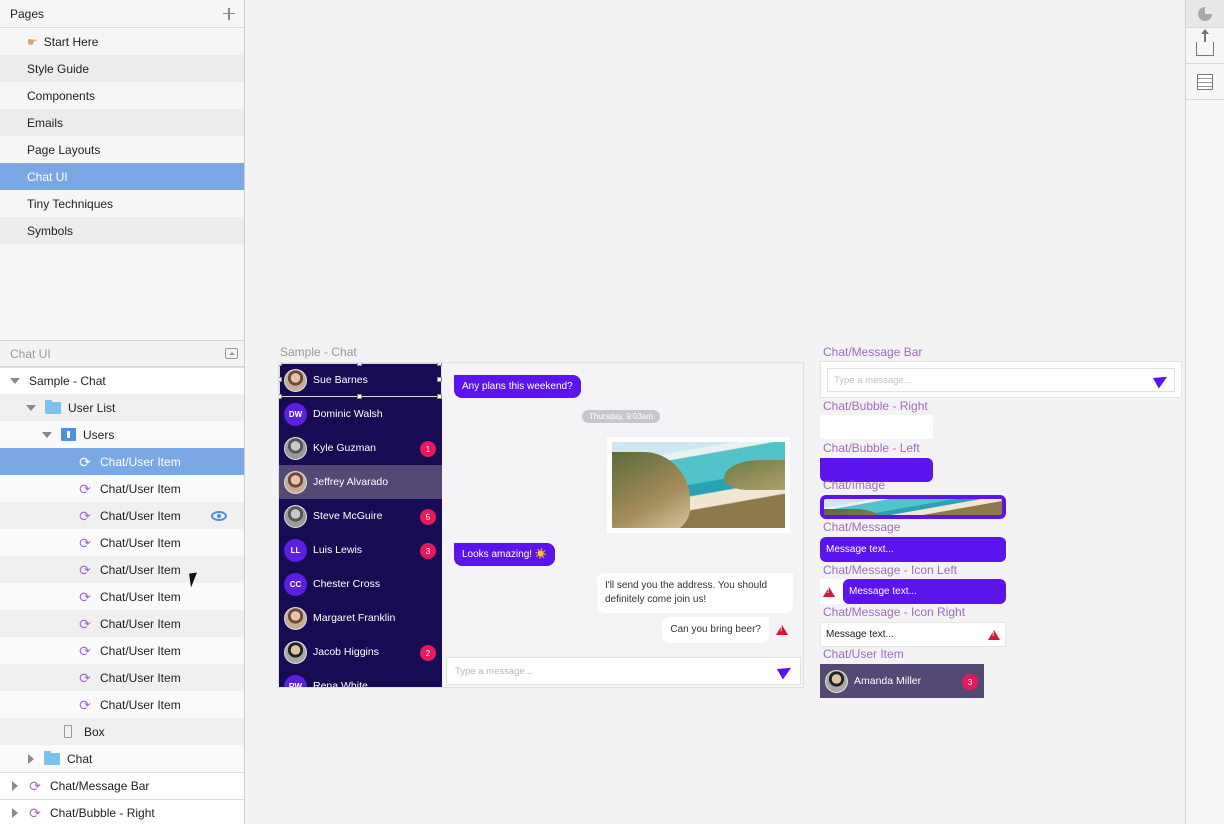 Image resolution: width=1224 pixels, height=824 pixels. I want to click on unread-badge: 2, so click(428, 653).